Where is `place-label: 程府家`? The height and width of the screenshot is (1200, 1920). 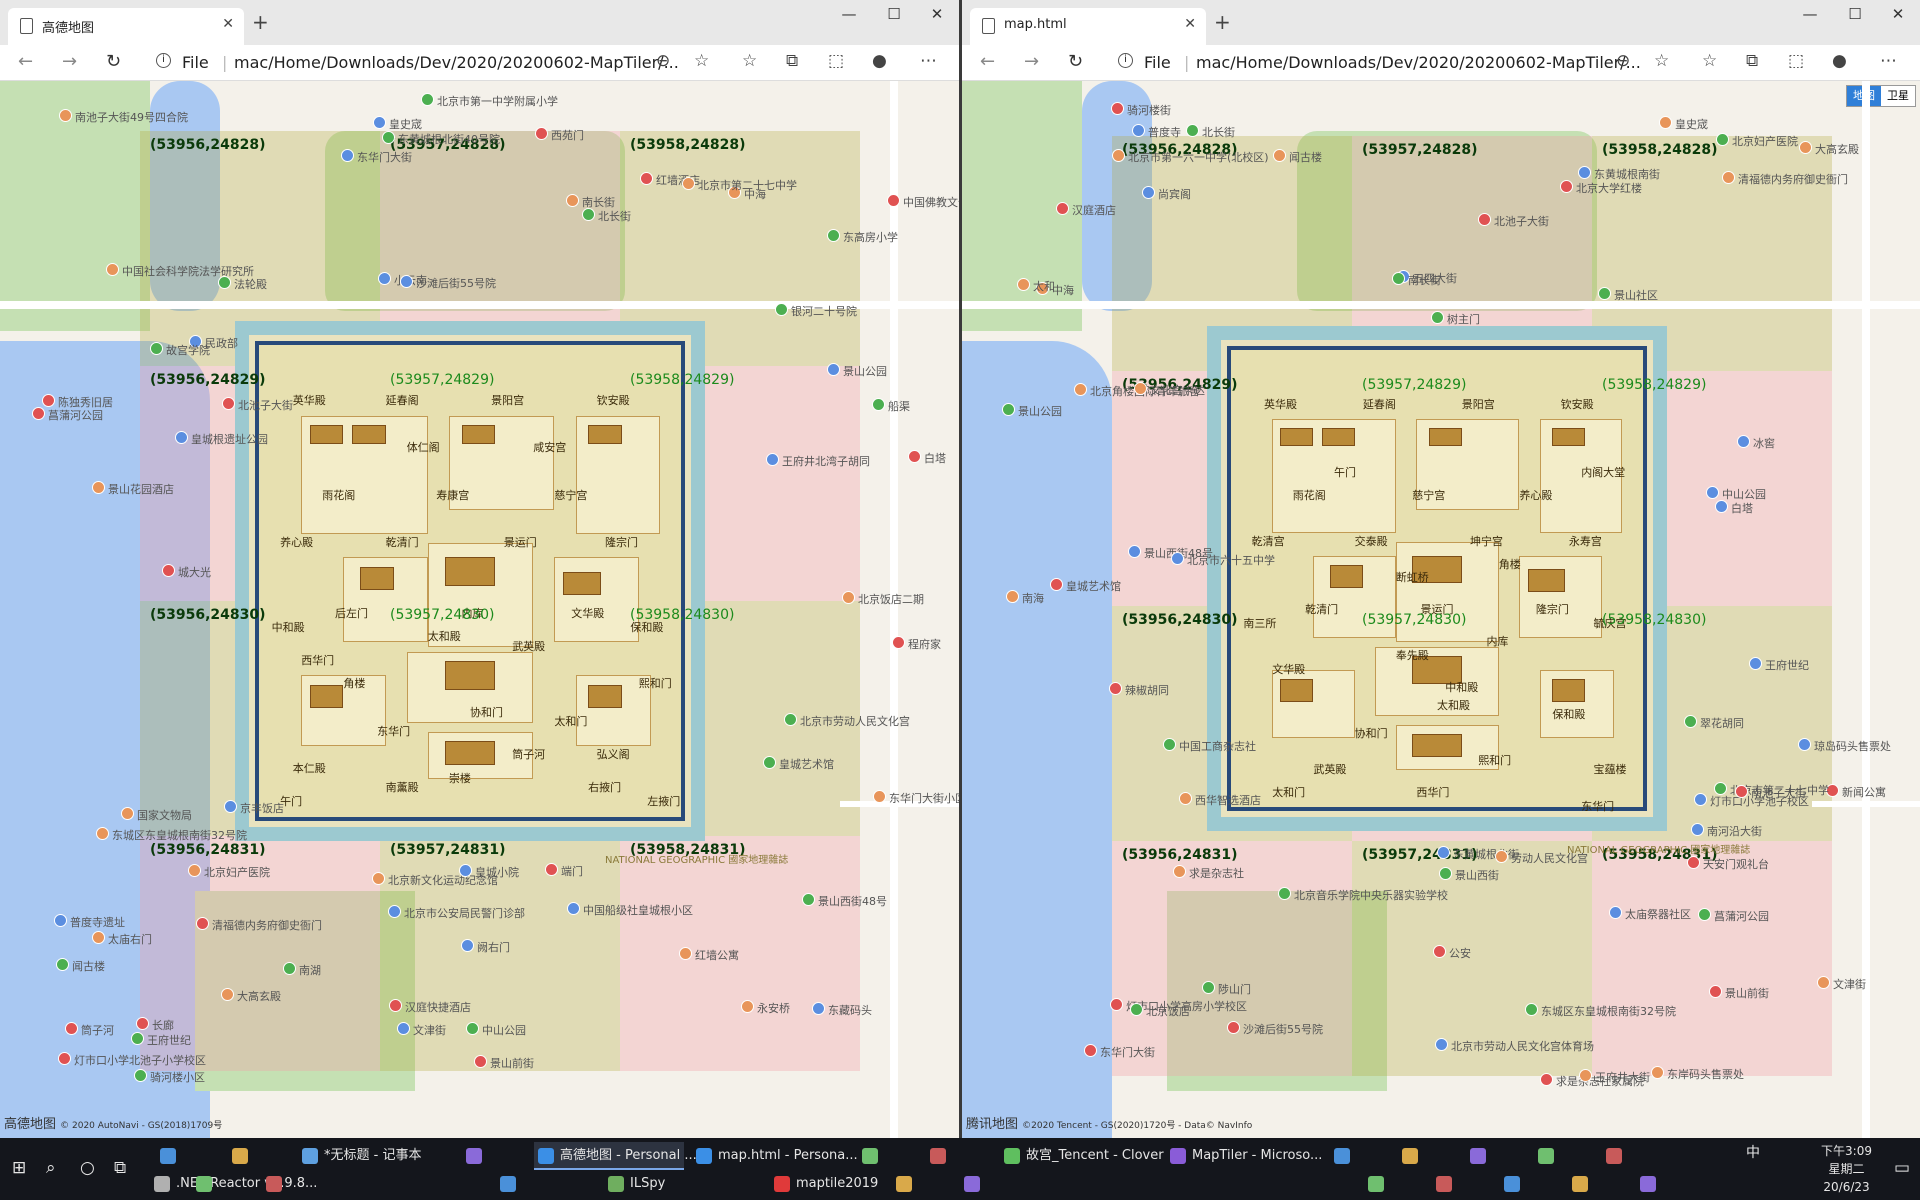 place-label: 程府家 is located at coordinates (924, 644).